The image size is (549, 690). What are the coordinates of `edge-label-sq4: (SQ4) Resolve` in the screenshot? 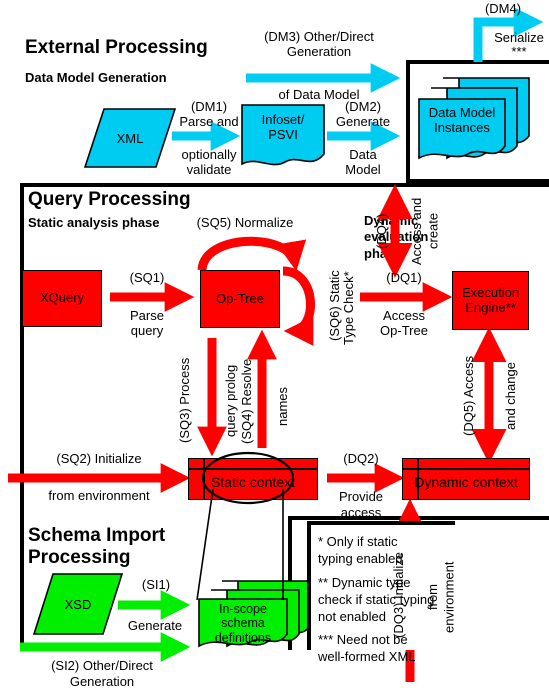 It's located at (246, 401).